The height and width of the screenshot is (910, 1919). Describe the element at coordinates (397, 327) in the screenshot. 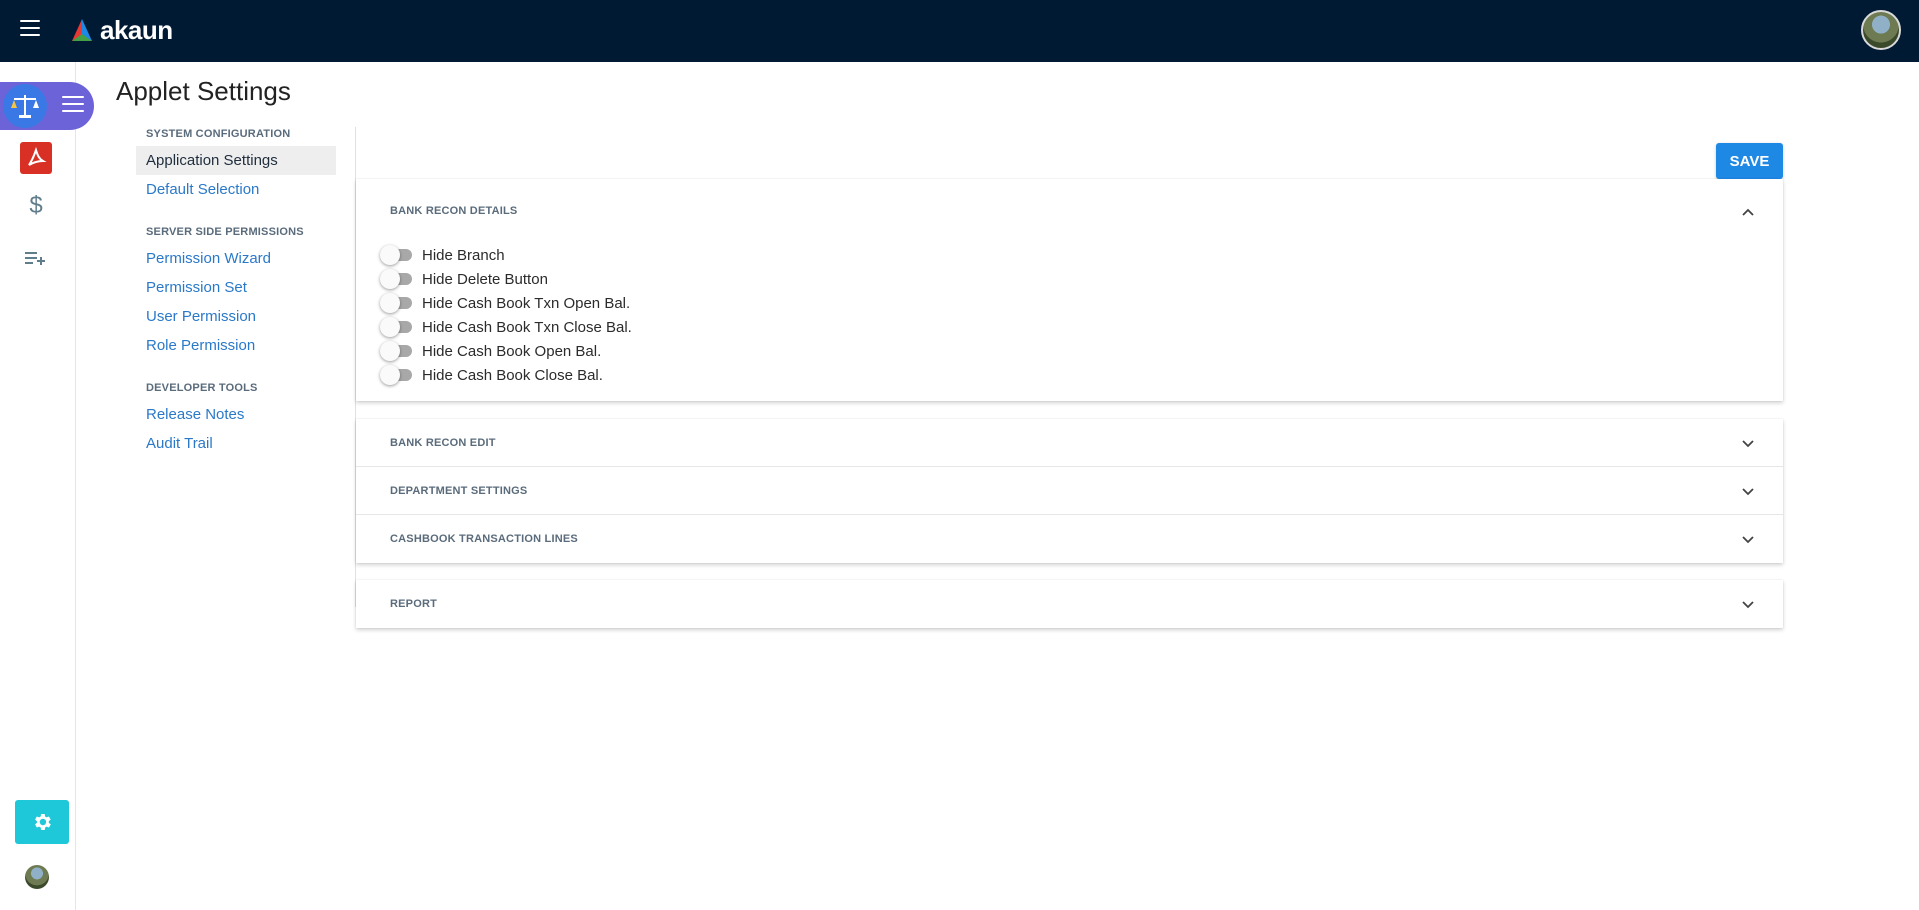

I see `hide-txn-close-bal-toggle` at that location.